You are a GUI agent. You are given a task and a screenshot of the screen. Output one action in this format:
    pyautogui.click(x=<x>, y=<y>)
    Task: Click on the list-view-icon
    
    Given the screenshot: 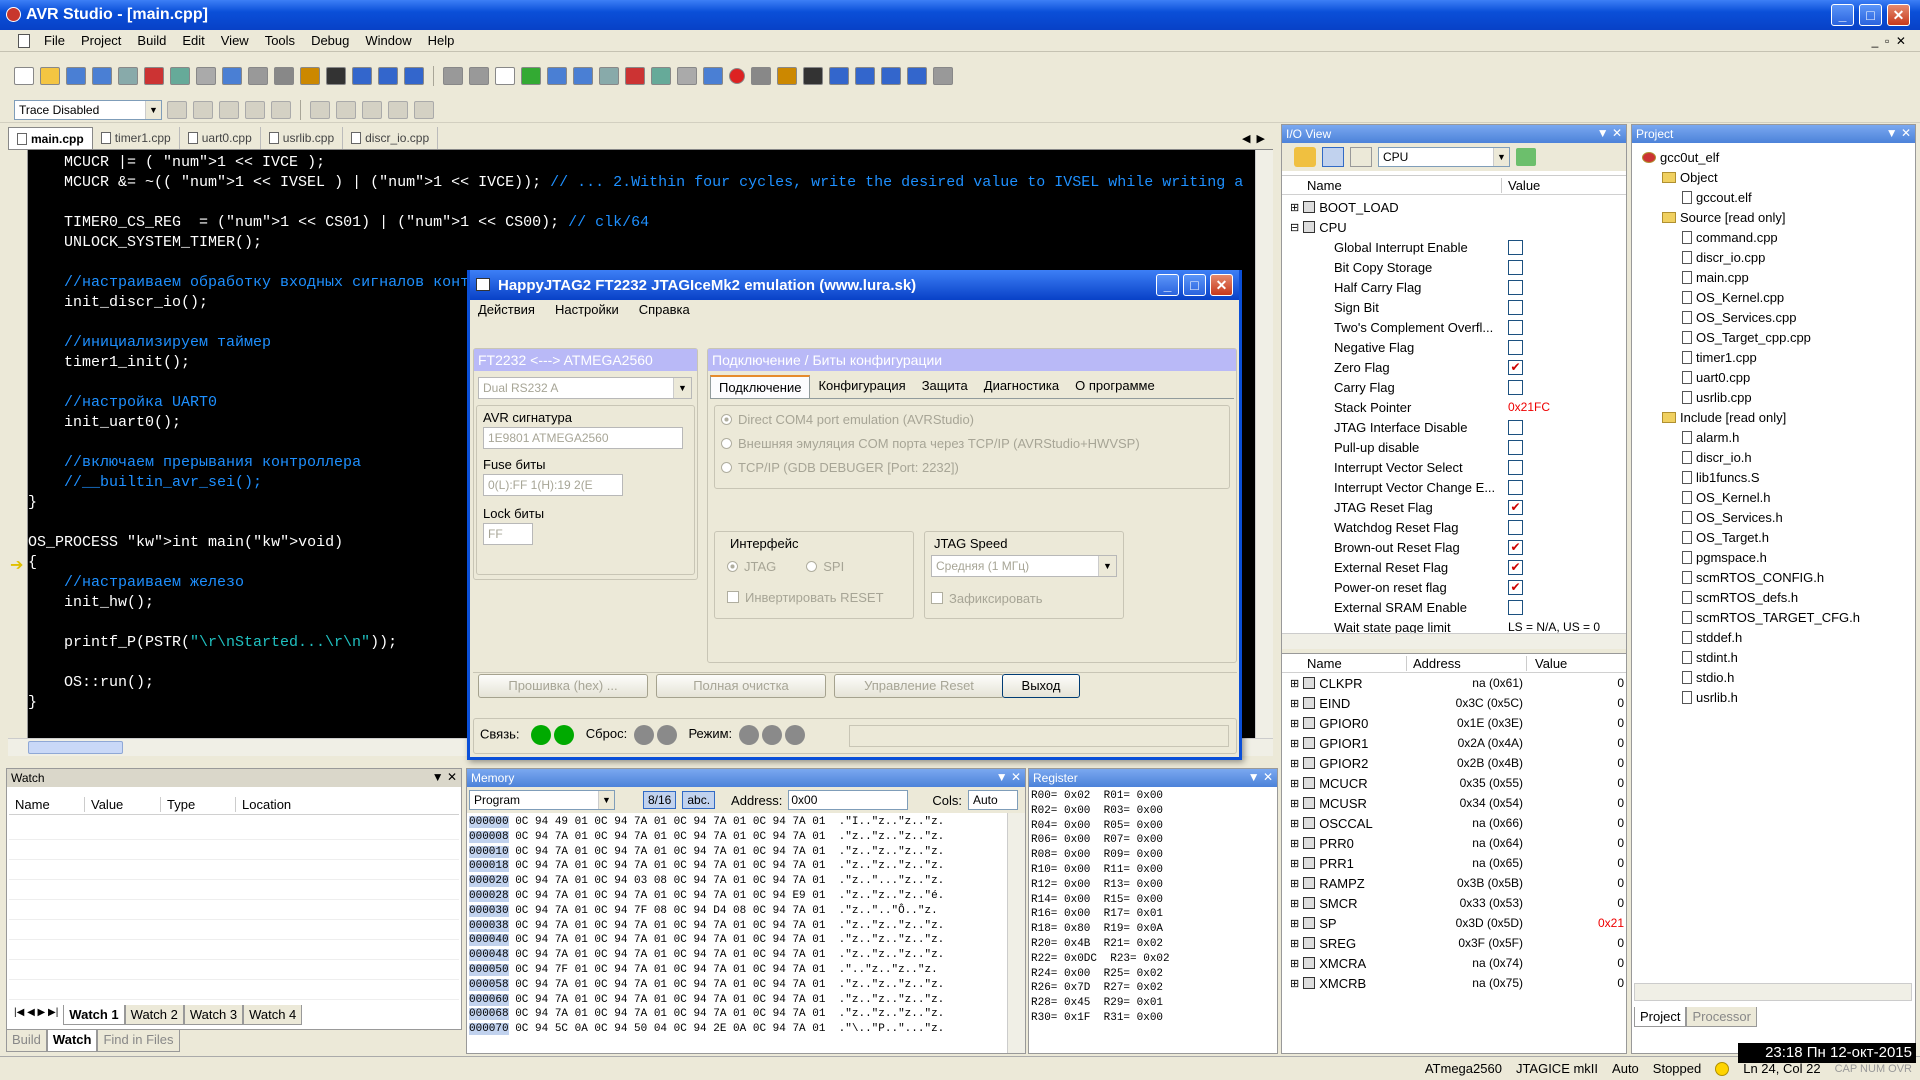 What is the action you would take?
    pyautogui.click(x=1361, y=157)
    